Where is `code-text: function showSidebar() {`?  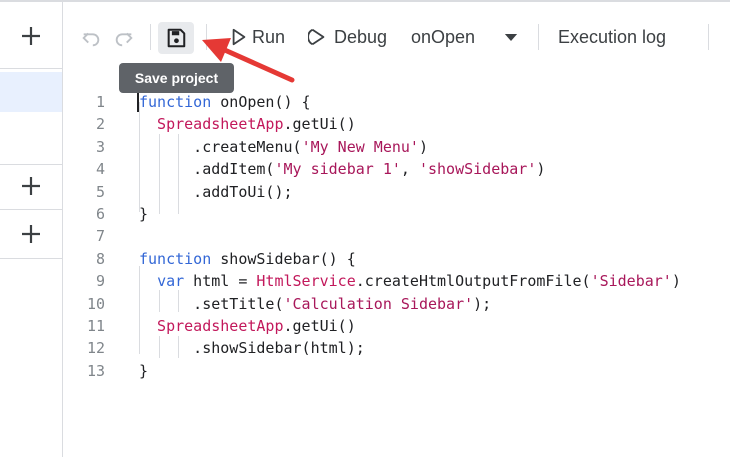
code-text: function showSidebar() { is located at coordinates (247, 259).